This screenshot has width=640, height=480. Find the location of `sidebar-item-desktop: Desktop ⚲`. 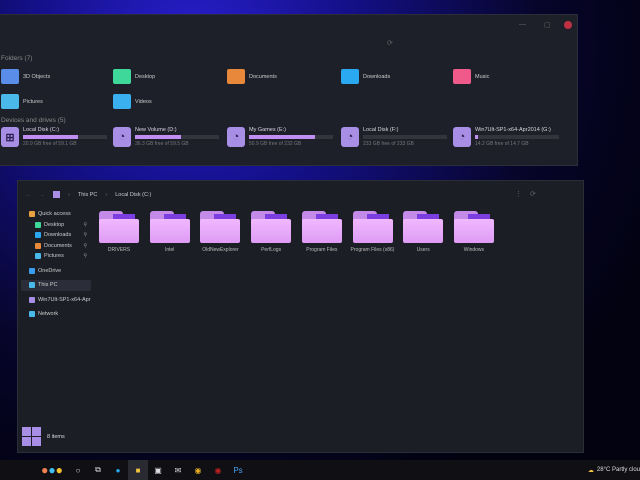

sidebar-item-desktop: Desktop ⚲ is located at coordinates (56, 225).